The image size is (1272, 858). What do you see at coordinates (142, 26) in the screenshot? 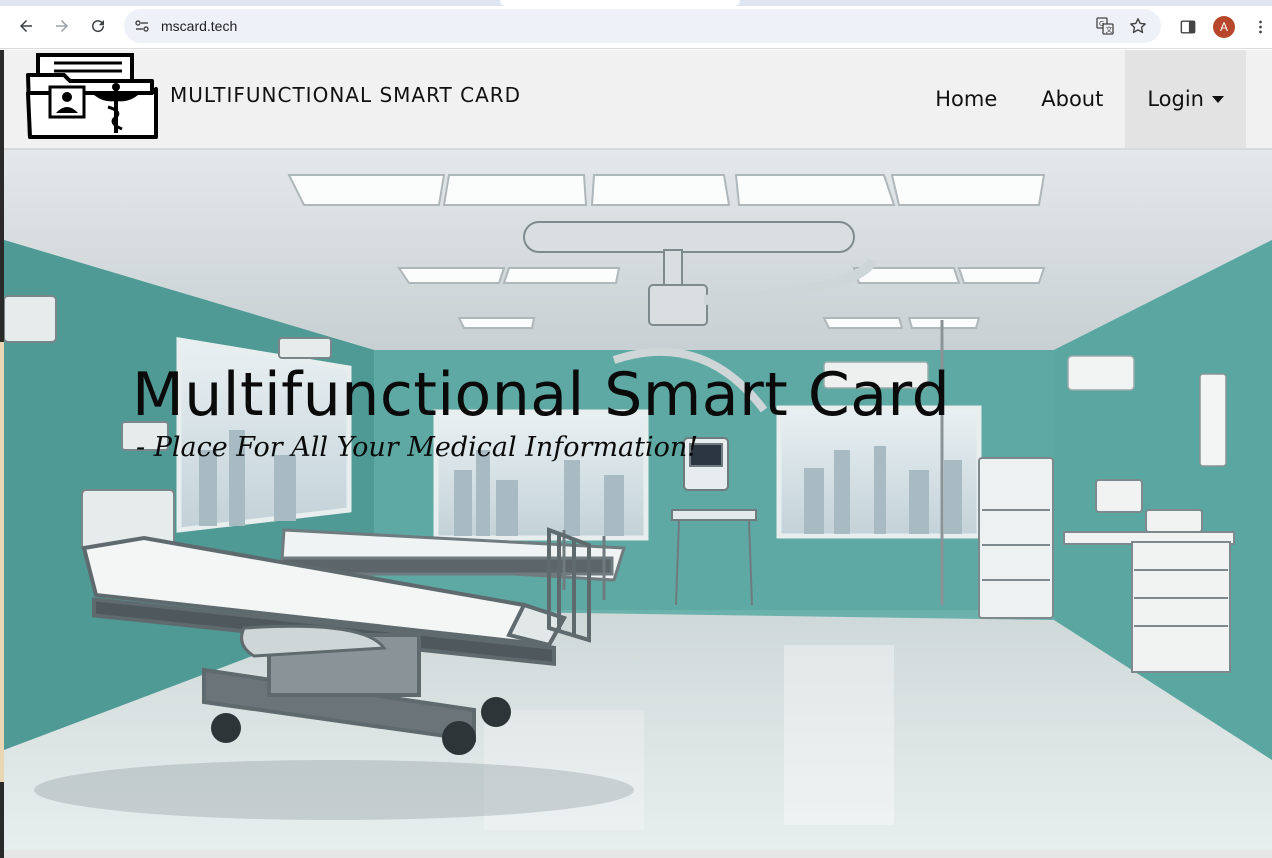
I see `site-settings-icon` at bounding box center [142, 26].